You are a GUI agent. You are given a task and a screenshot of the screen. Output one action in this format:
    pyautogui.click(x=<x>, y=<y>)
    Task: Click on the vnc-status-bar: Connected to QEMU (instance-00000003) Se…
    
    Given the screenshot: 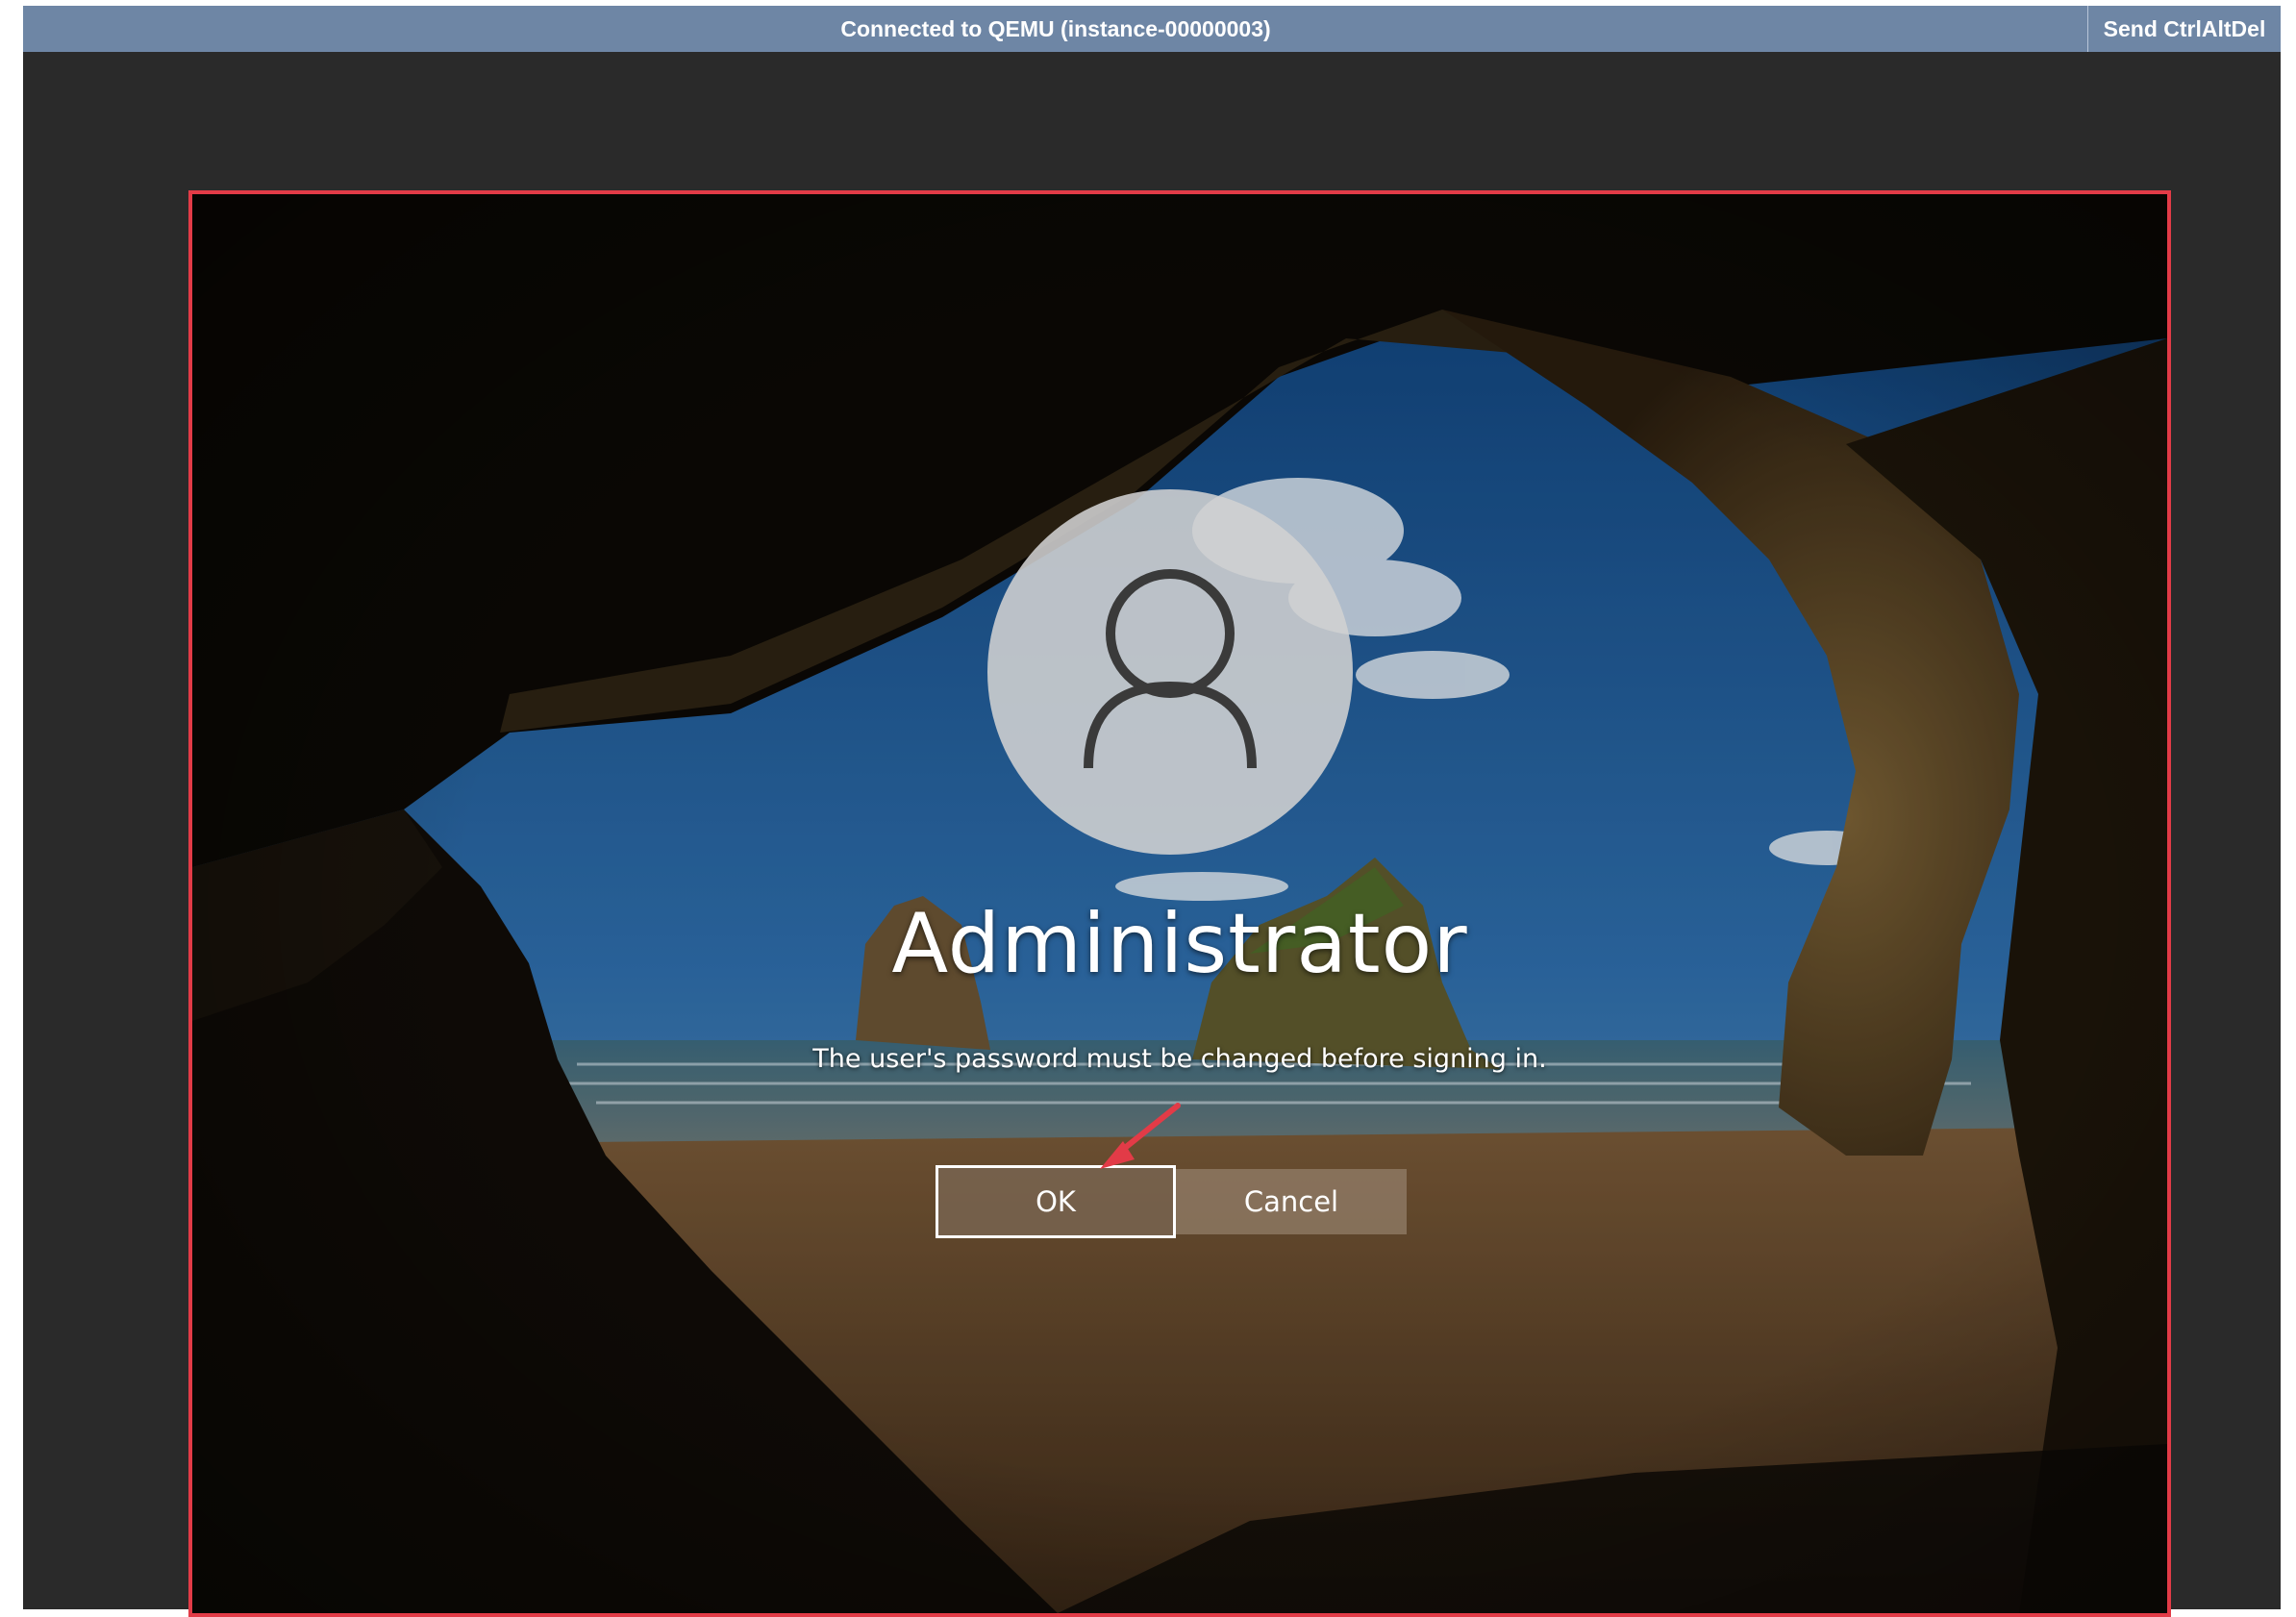 What is the action you would take?
    pyautogui.click(x=1152, y=29)
    